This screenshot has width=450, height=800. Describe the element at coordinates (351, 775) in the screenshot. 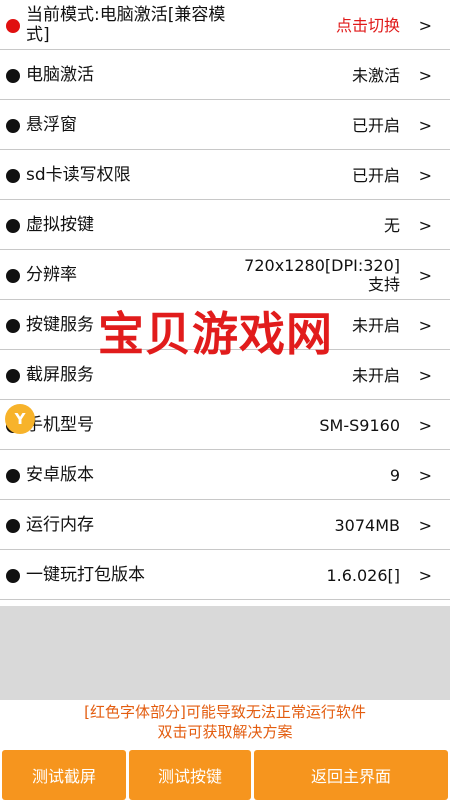

I see `back-home-button: 返回主界面` at that location.